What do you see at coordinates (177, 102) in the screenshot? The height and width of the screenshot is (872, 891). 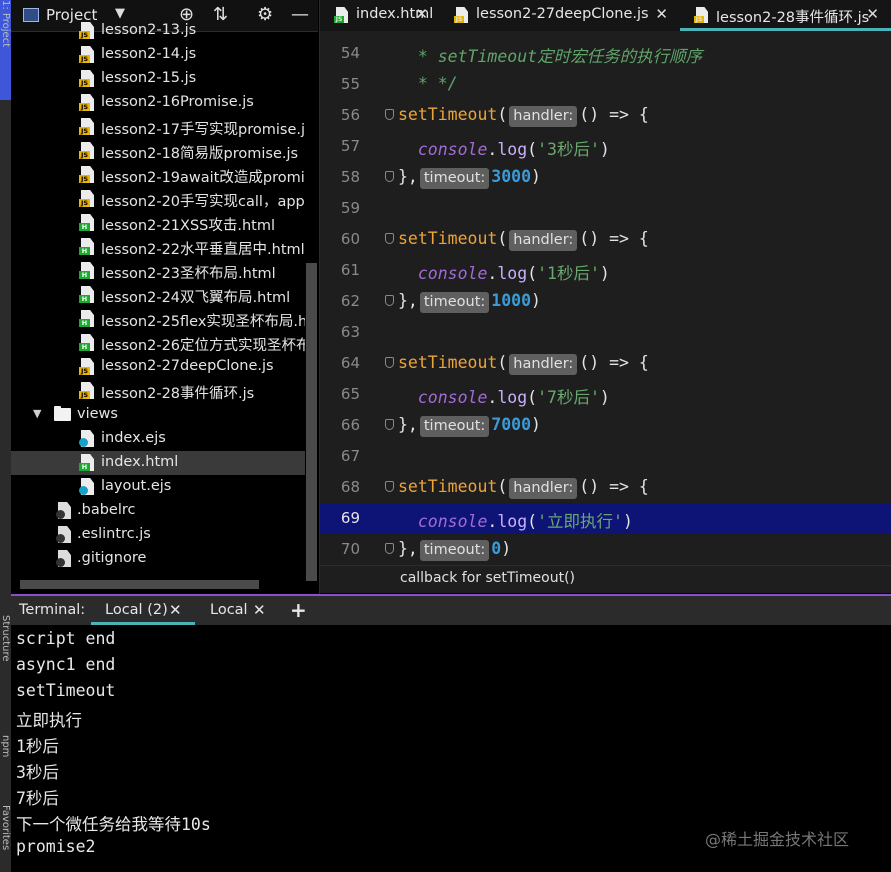 I see `tree-item-label: lesson2-16Promise.js` at bounding box center [177, 102].